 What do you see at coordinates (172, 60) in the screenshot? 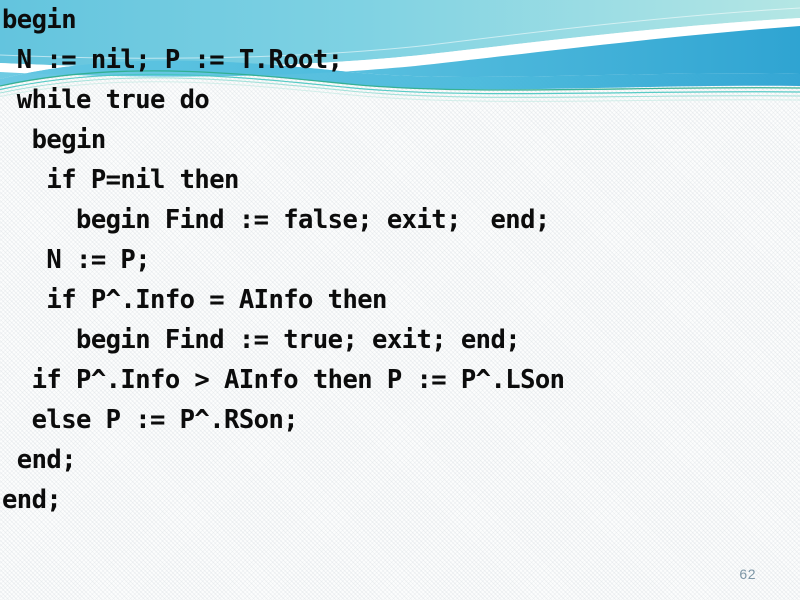
I see `code-line: N := nil; P := T.Root;` at bounding box center [172, 60].